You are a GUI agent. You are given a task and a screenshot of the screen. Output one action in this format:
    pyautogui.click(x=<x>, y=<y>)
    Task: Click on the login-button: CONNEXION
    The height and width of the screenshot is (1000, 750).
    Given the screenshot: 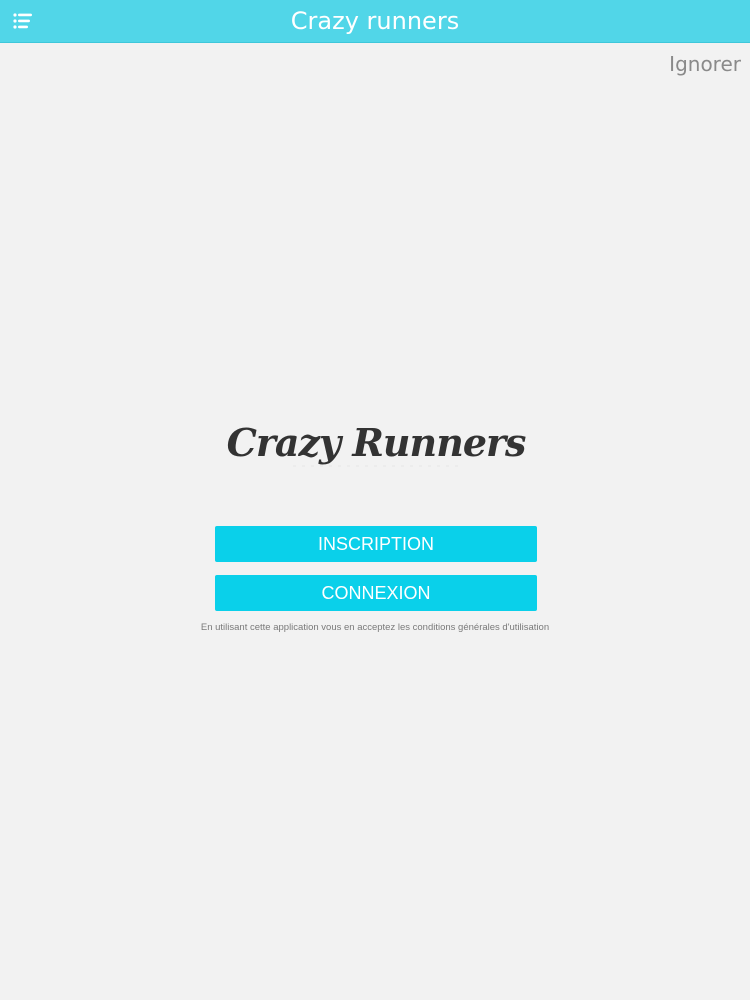 What is the action you would take?
    pyautogui.click(x=376, y=593)
    